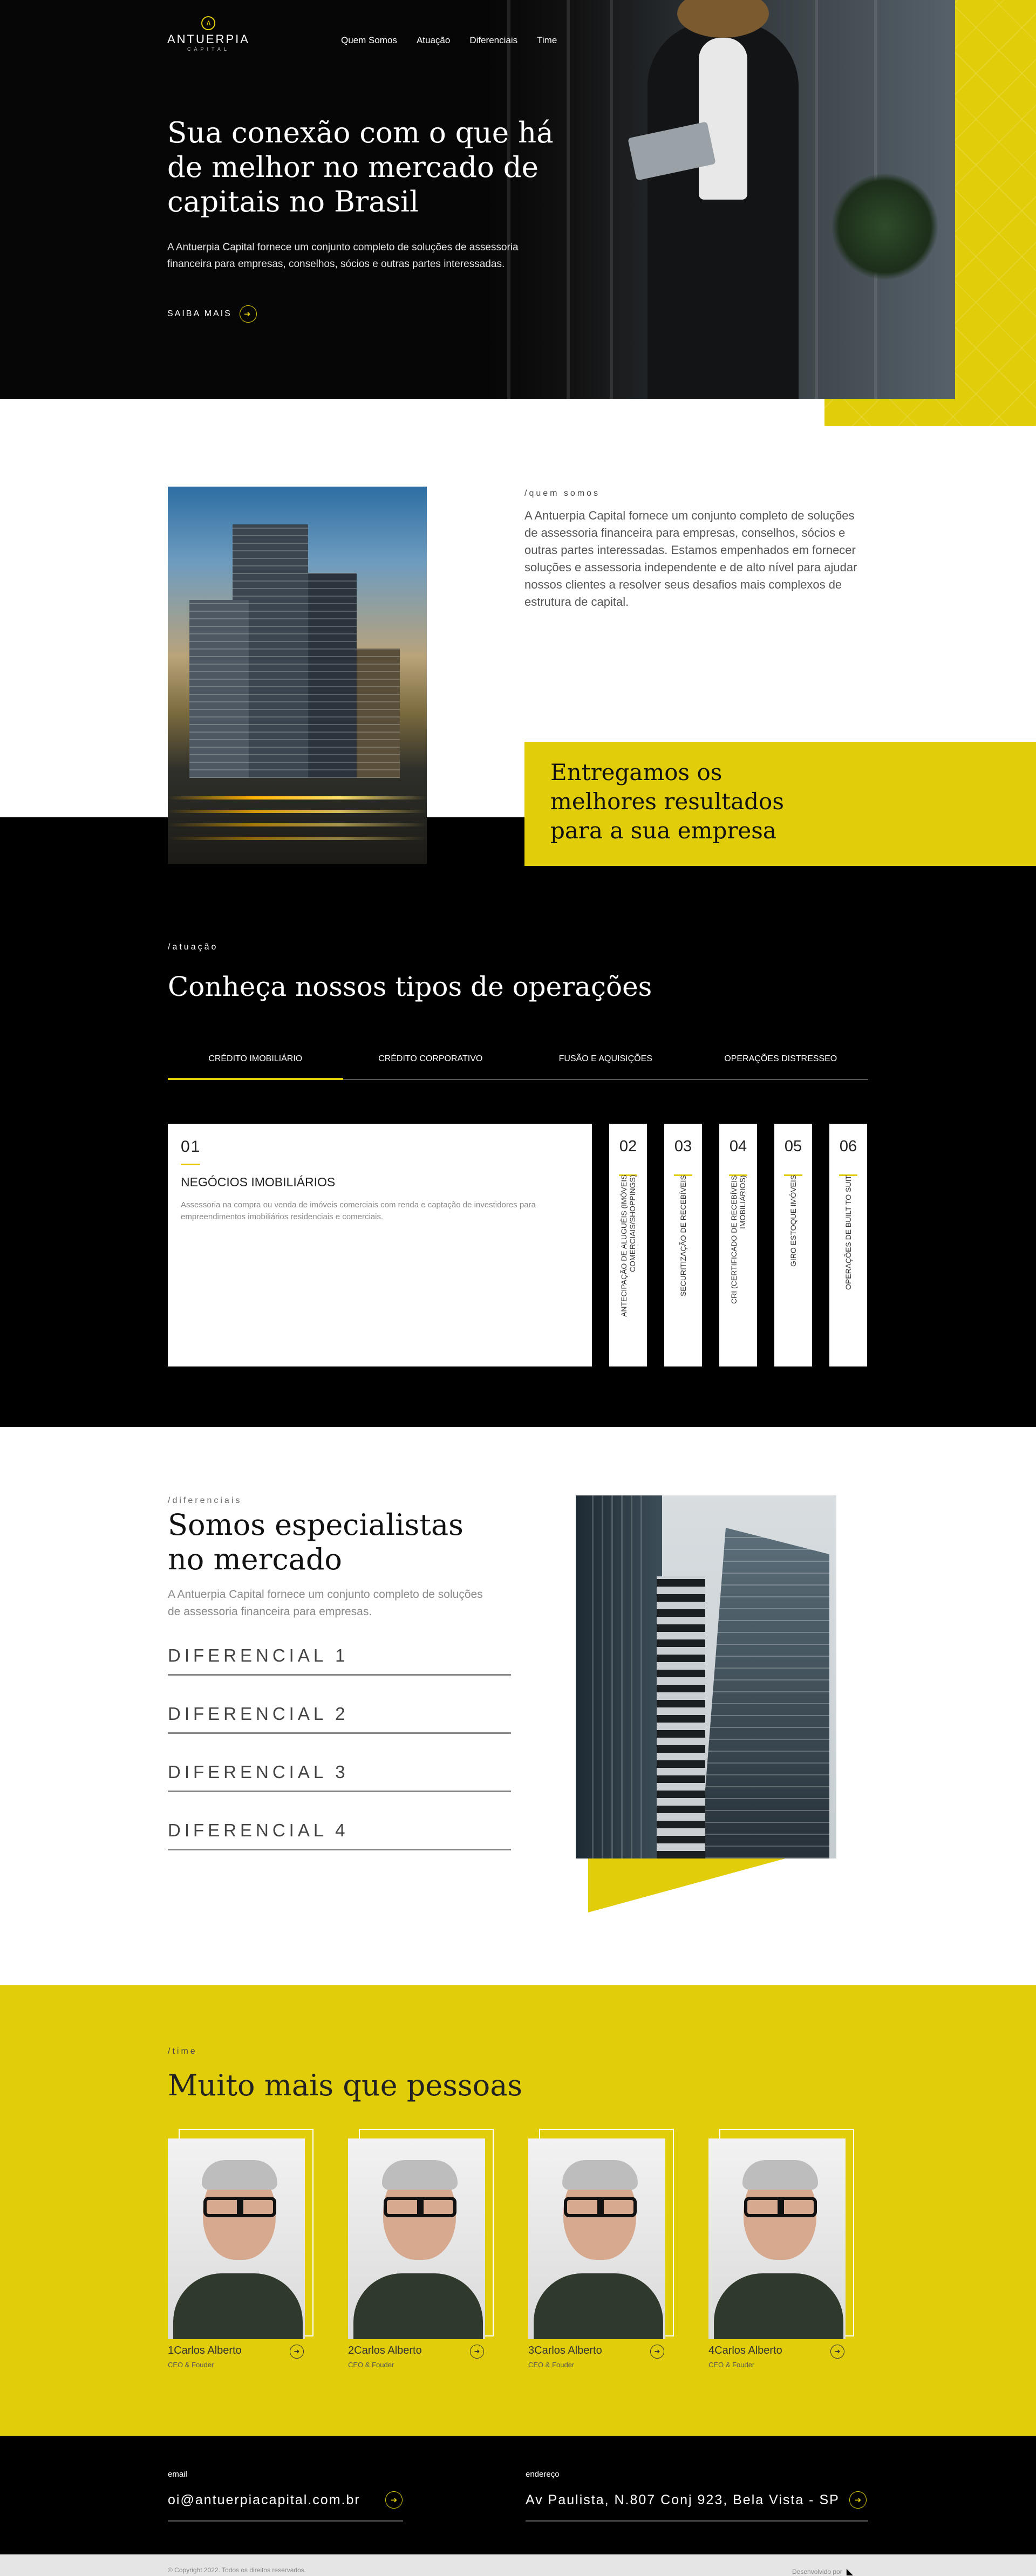 This screenshot has height=2576, width=1036. I want to click on address-label: endereço, so click(543, 2474).